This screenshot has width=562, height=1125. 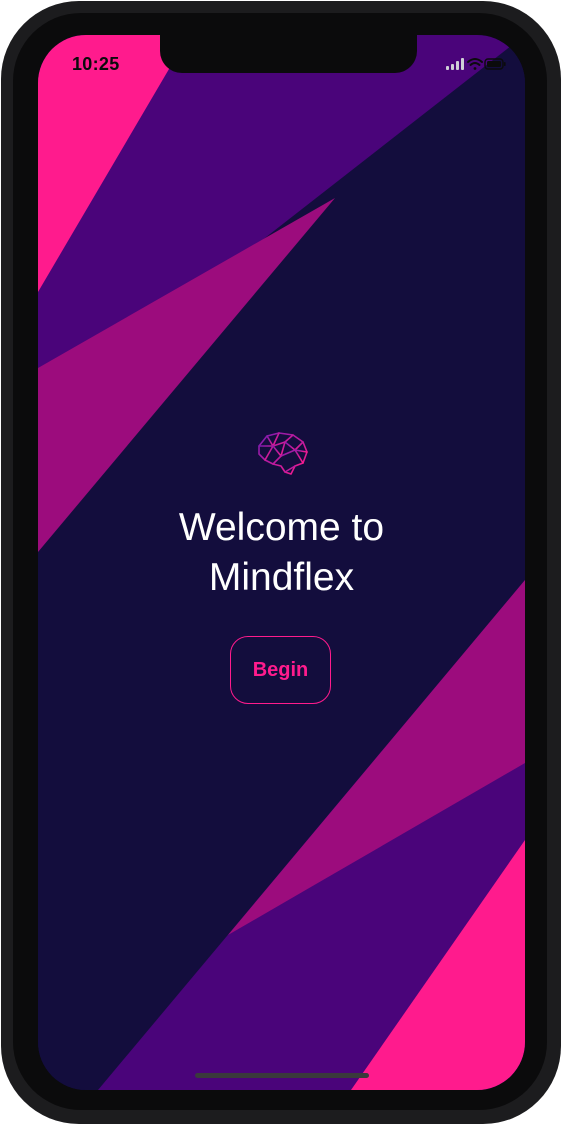 I want to click on notch, so click(x=288, y=54).